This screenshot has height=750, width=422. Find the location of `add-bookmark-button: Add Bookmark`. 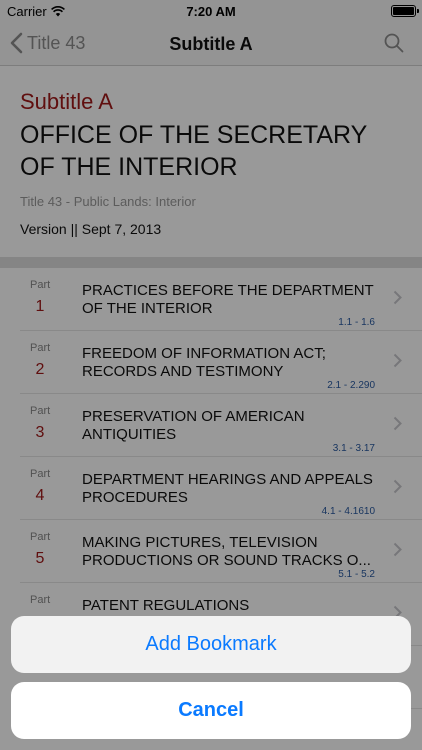

add-bookmark-button: Add Bookmark is located at coordinates (211, 644).